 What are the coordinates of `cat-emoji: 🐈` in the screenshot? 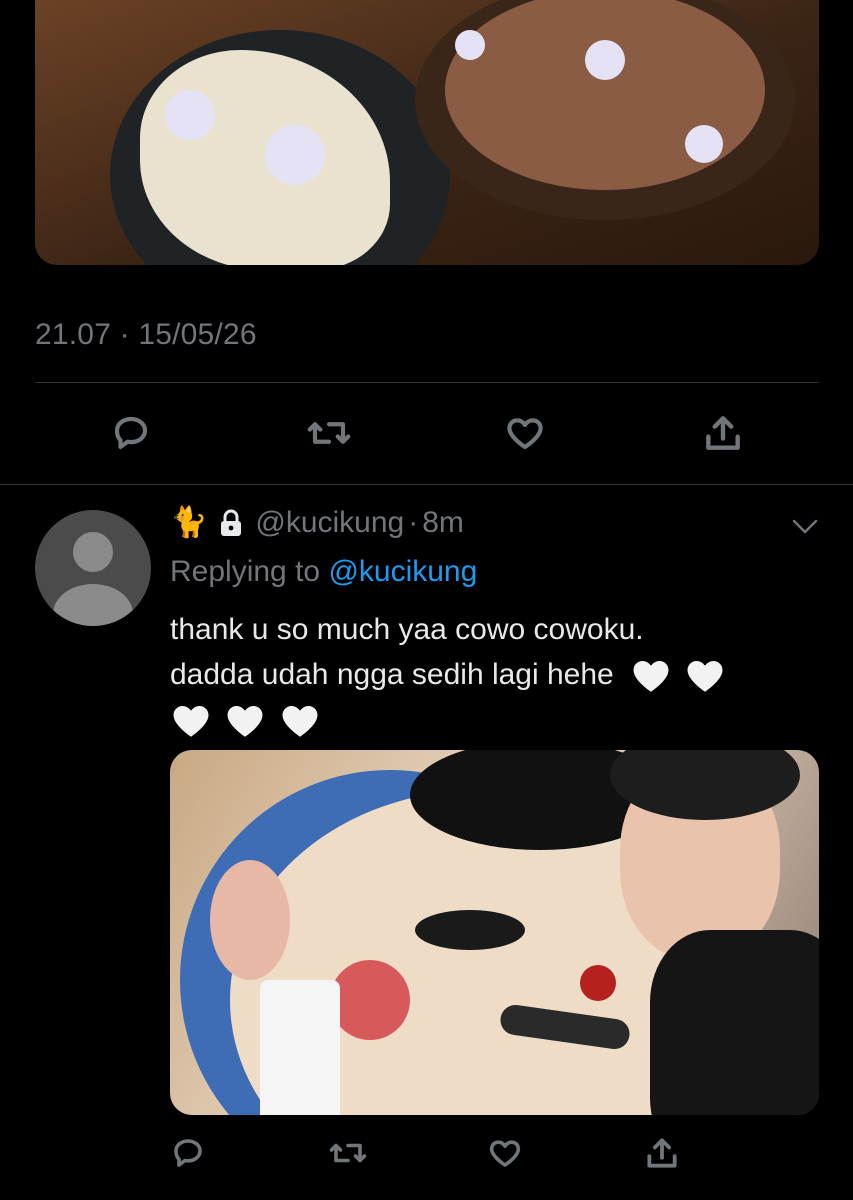 It's located at (189, 522).